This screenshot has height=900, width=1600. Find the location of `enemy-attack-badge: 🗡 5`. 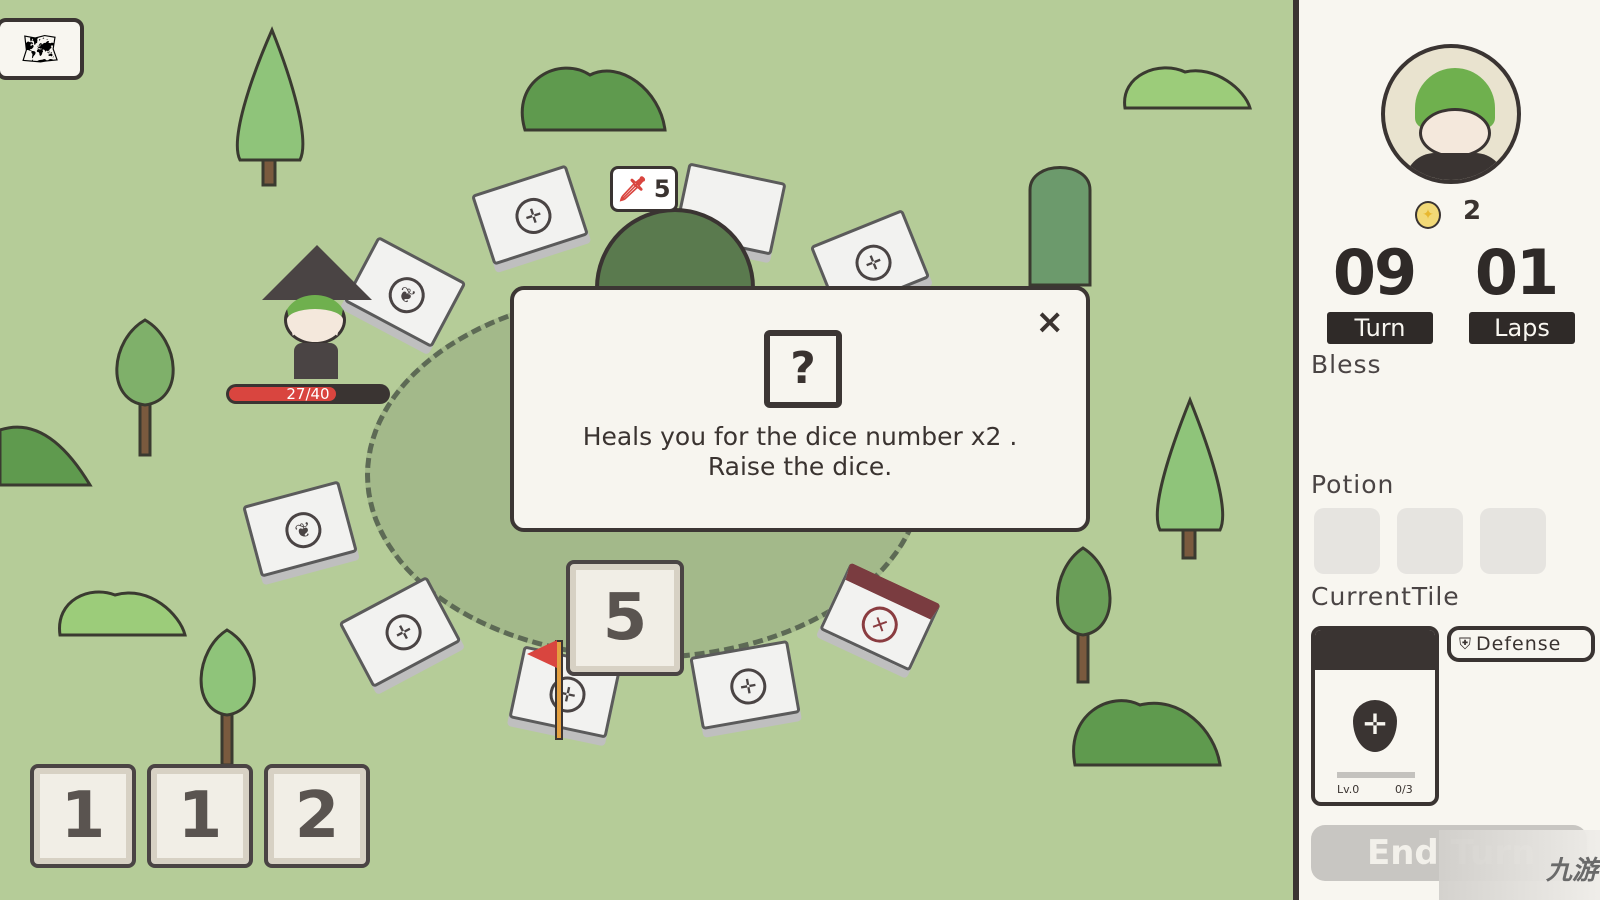

enemy-attack-badge: 🗡 5 is located at coordinates (644, 189).